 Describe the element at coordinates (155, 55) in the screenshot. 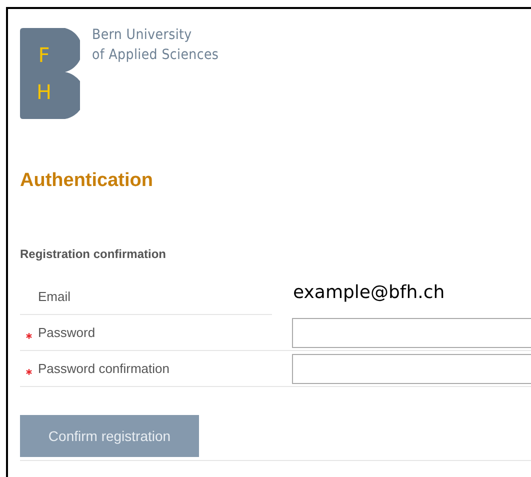

I see `logo-text: of Applied Sciences` at that location.